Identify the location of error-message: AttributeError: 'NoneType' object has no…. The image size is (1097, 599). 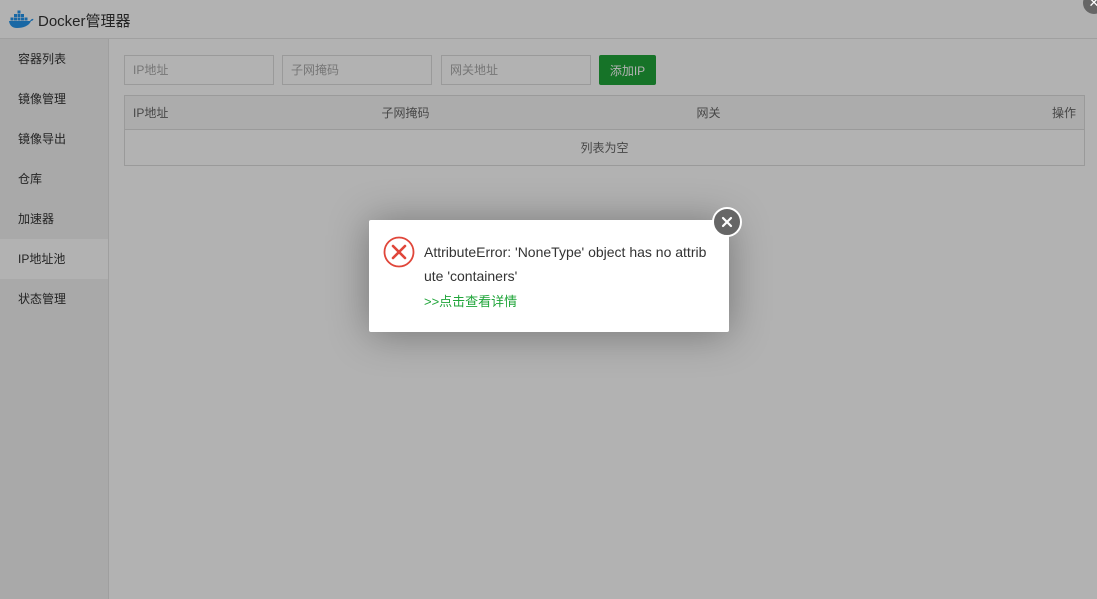
(565, 264).